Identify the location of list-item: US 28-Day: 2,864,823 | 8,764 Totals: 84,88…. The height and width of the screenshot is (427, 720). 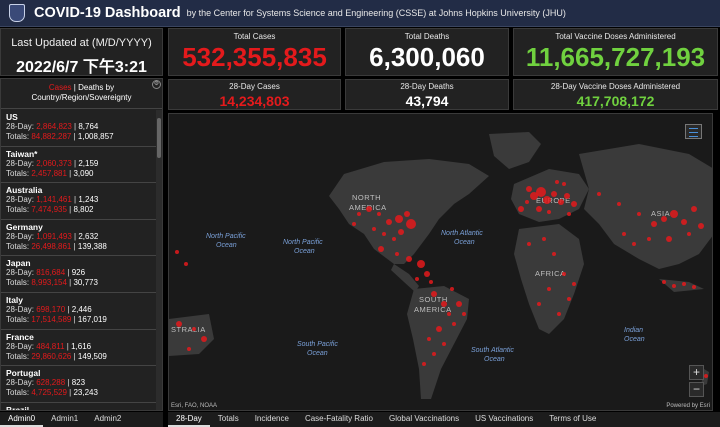
(79, 128).